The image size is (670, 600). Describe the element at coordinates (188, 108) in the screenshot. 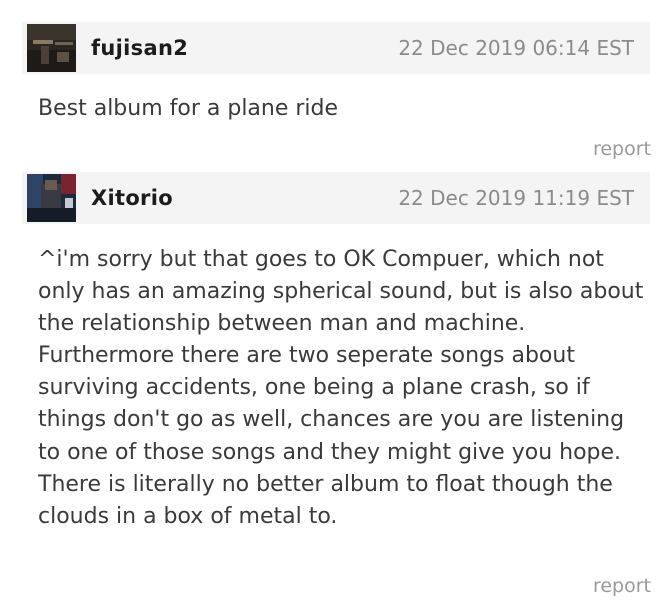

I see `comment-body: Best album for a plane ride` at that location.